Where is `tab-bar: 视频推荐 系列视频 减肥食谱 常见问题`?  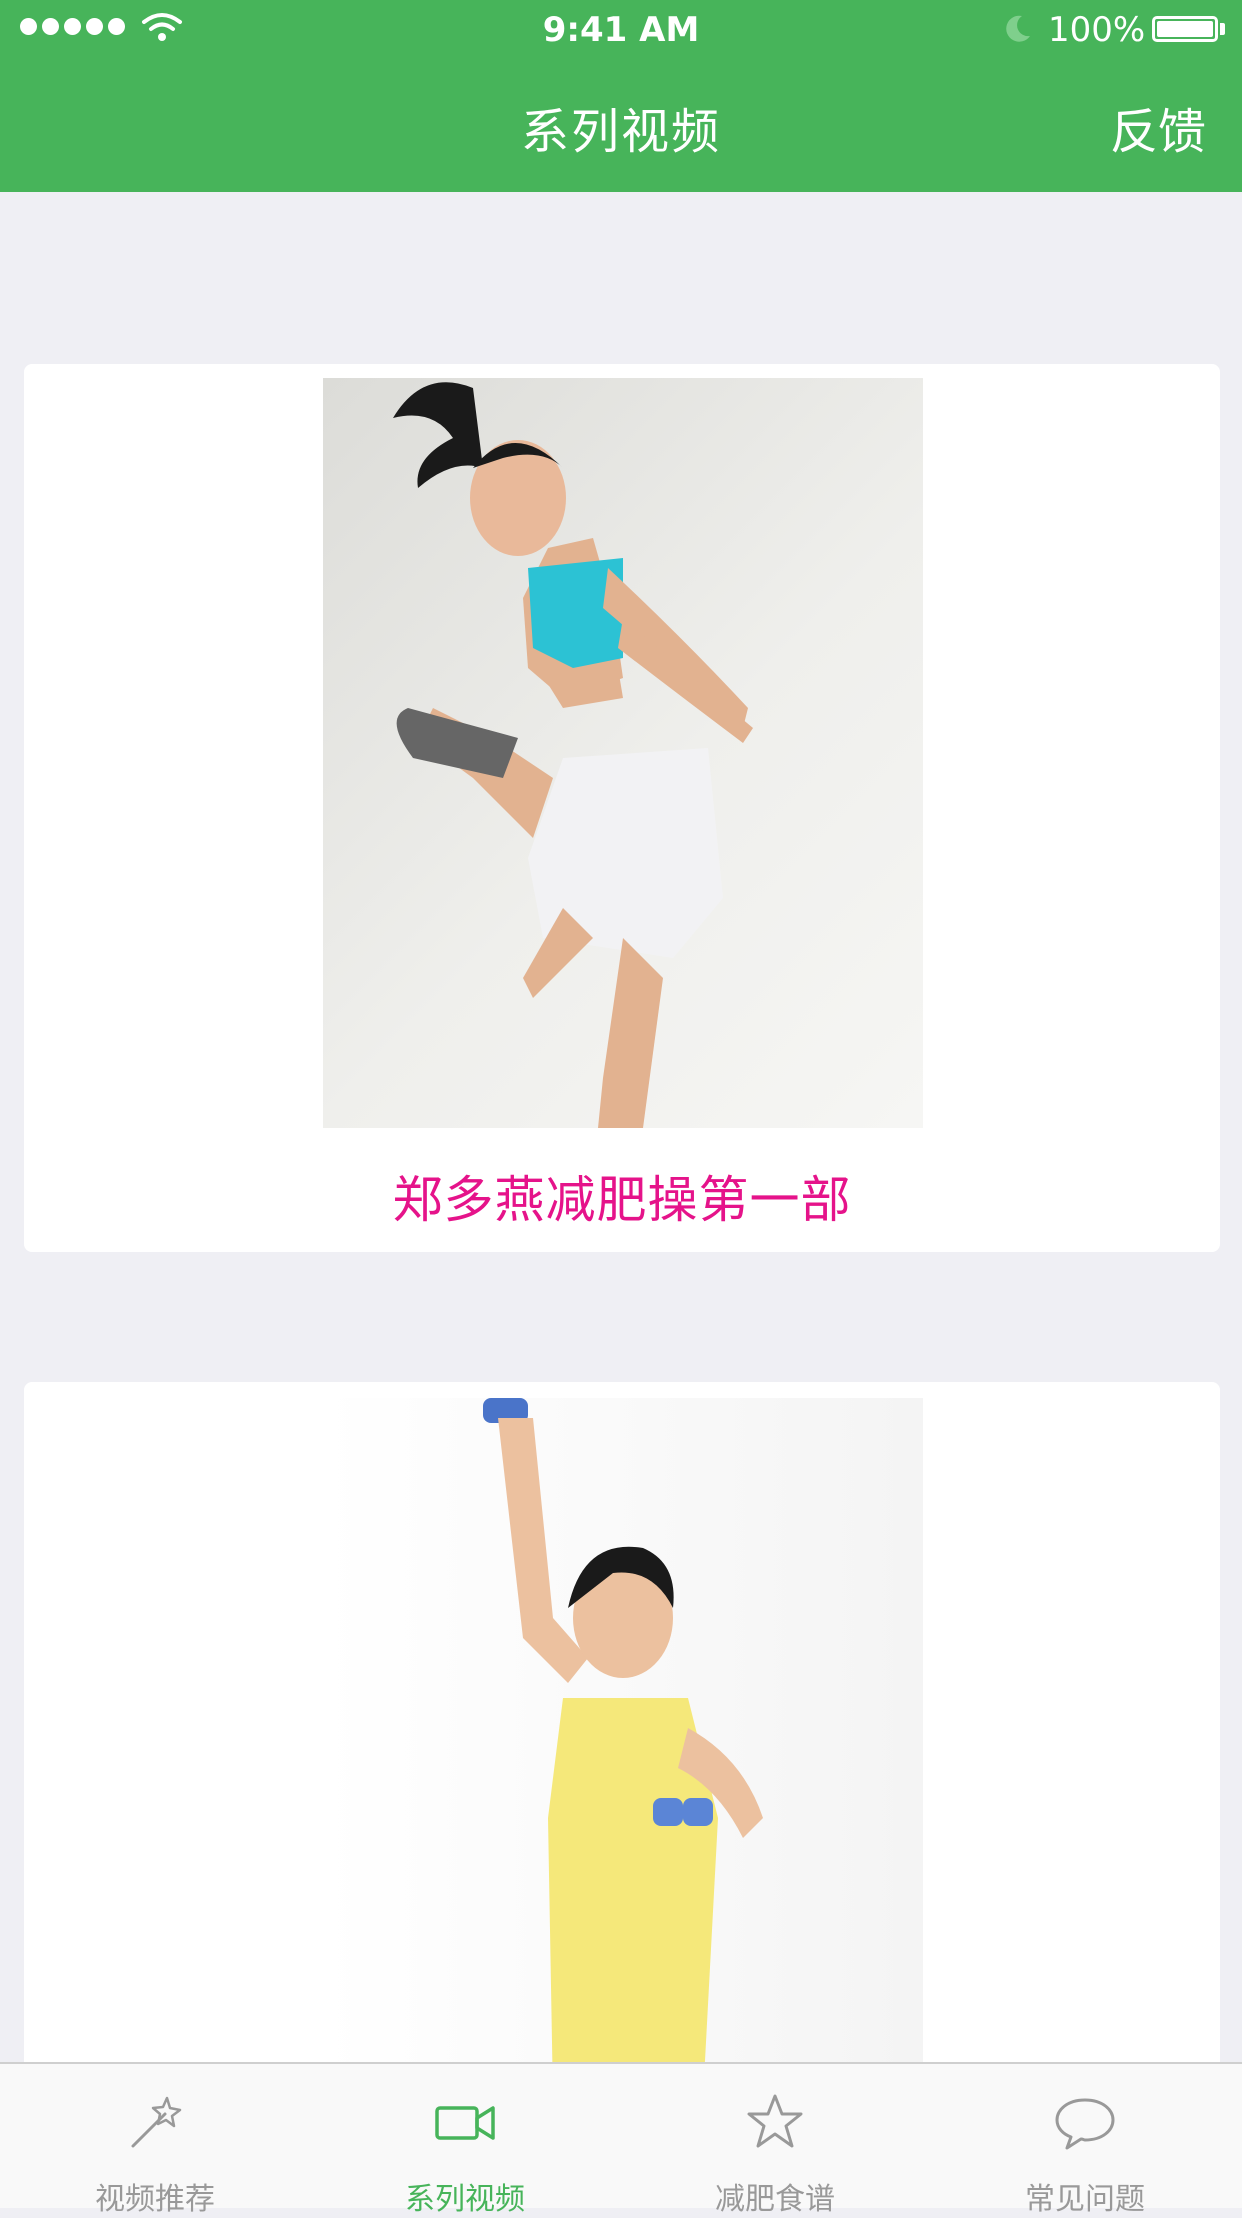 tab-bar: 视频推荐 系列视频 减肥食谱 常见问题 is located at coordinates (621, 2139).